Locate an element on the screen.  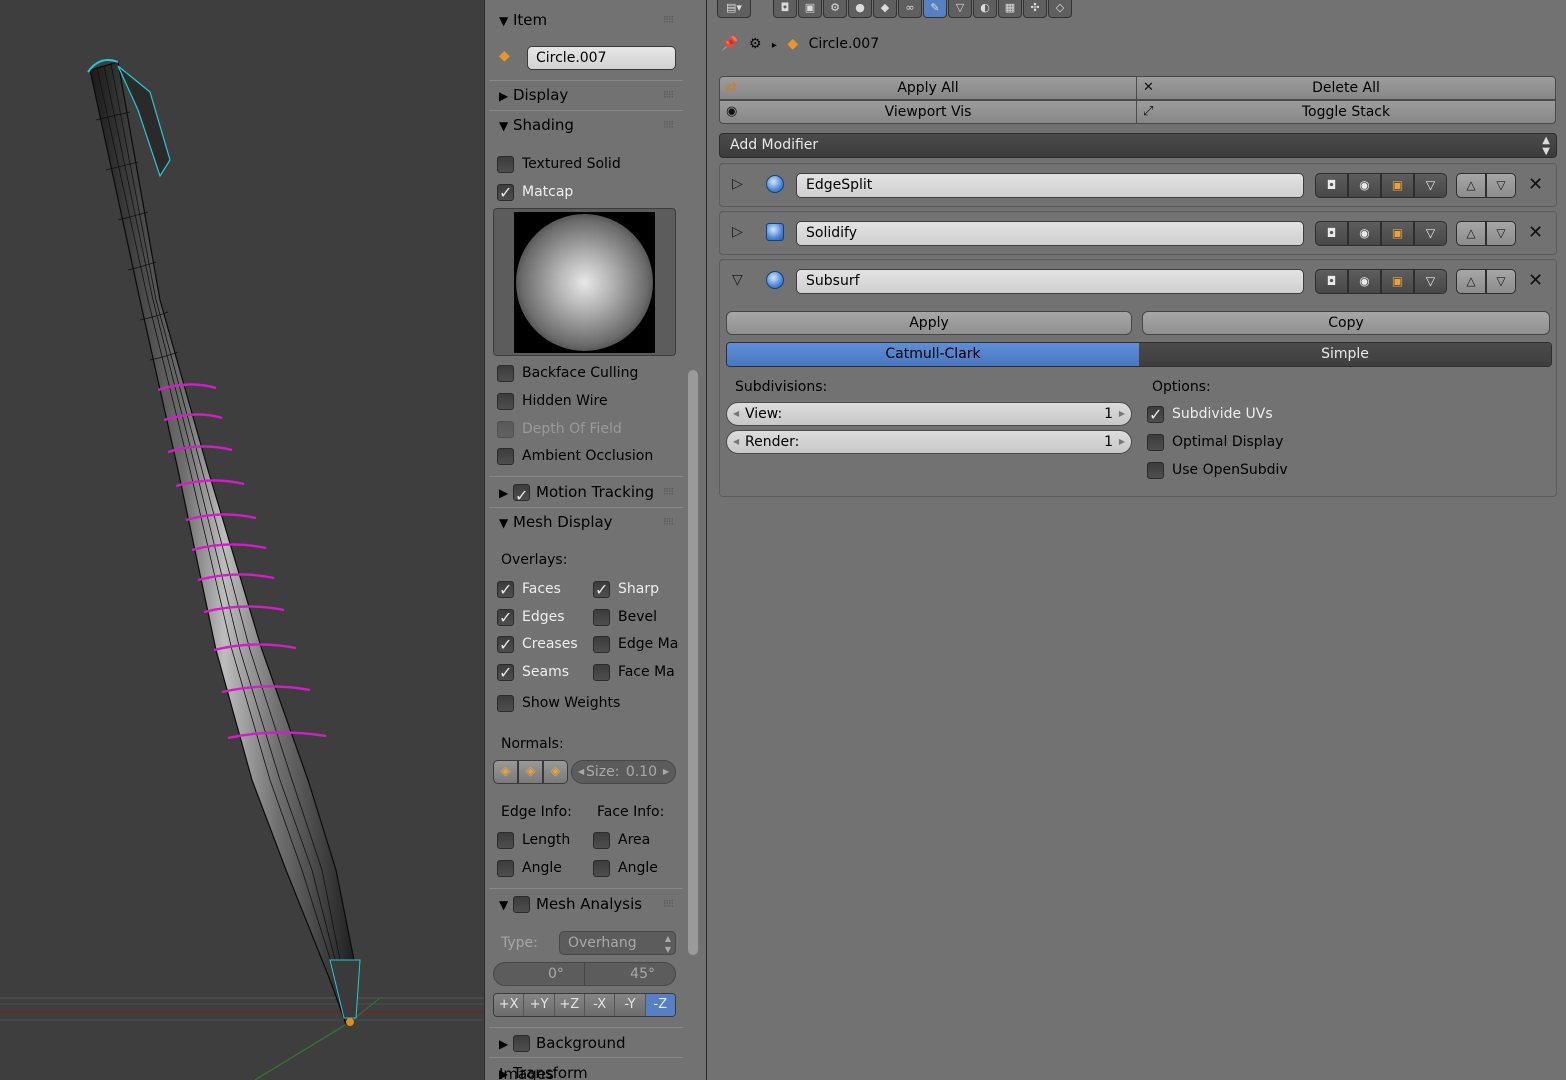
axis-plus-z-button: +Z is located at coordinates (569, 1005).